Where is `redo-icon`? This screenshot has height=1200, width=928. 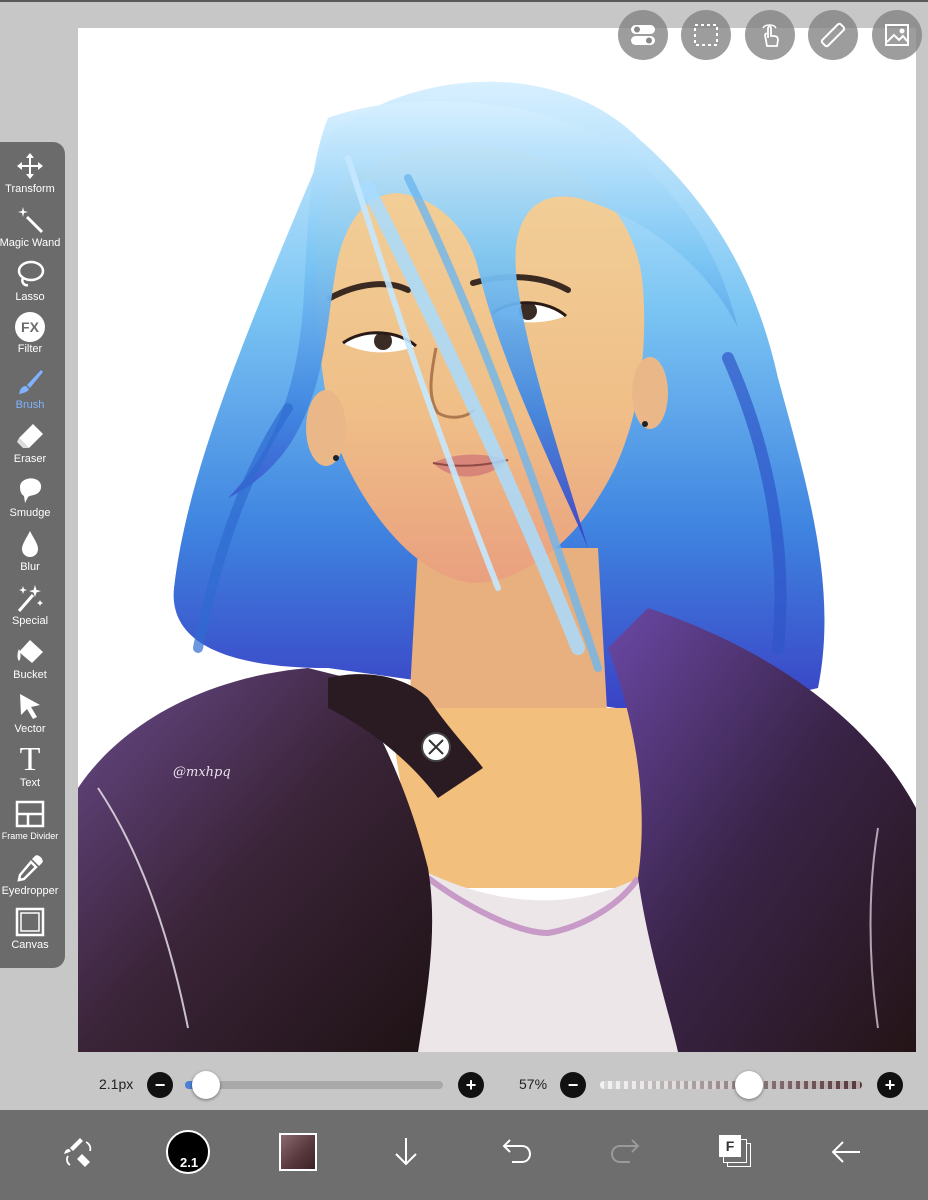
redo-icon is located at coordinates (625, 1151).